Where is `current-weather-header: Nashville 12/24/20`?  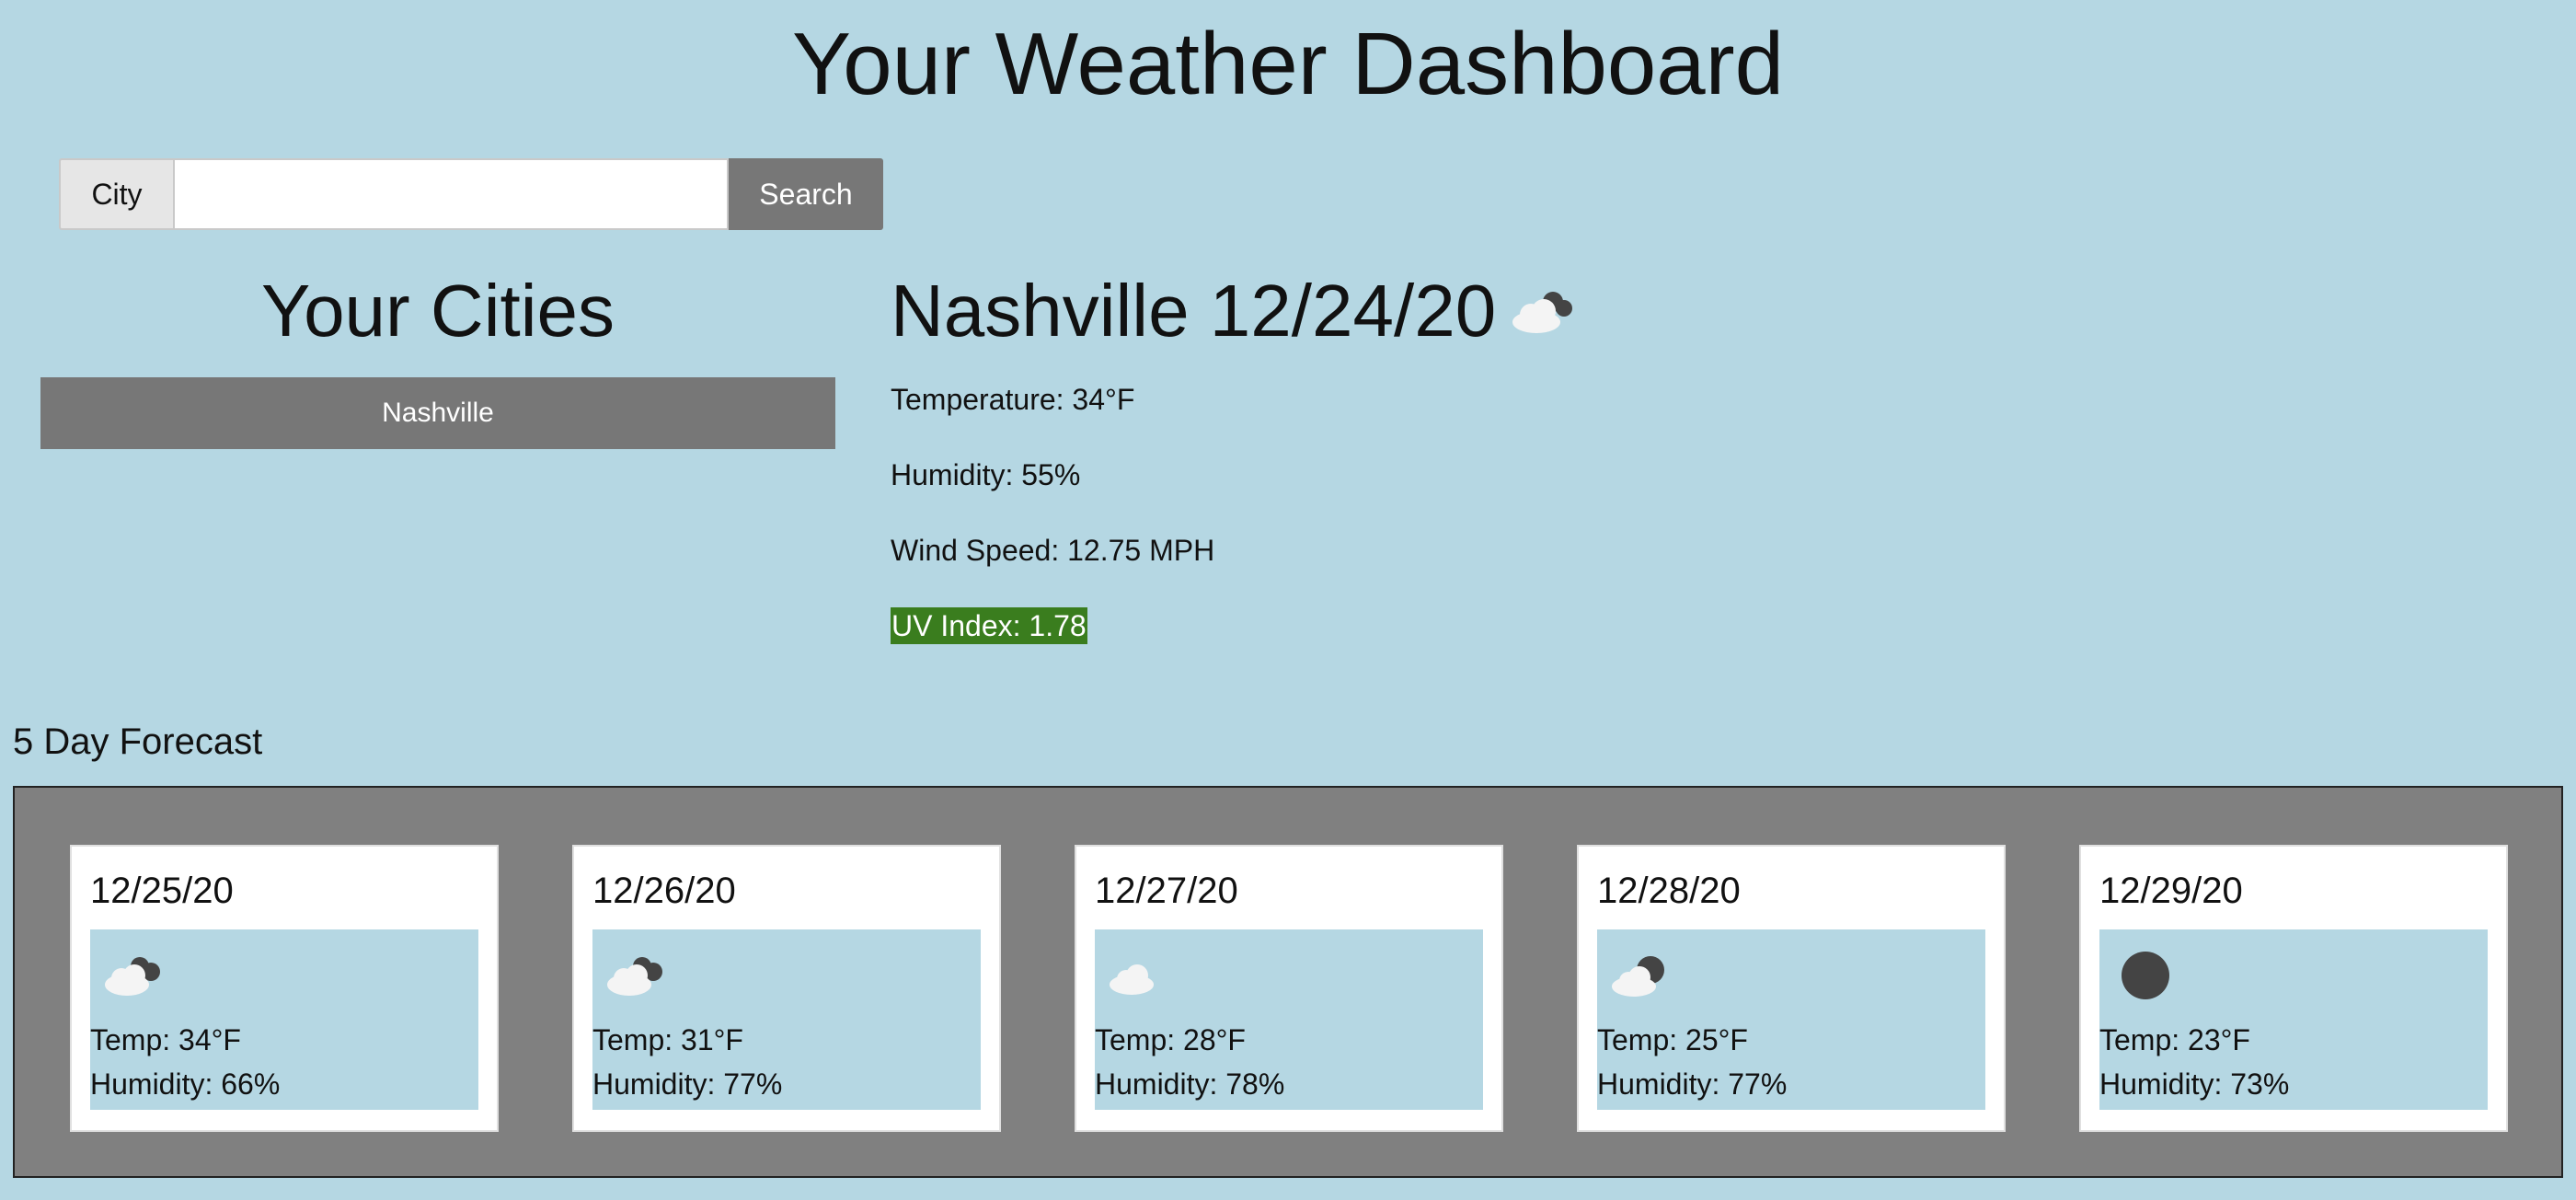 current-weather-header: Nashville 12/24/20 is located at coordinates (1443, 311).